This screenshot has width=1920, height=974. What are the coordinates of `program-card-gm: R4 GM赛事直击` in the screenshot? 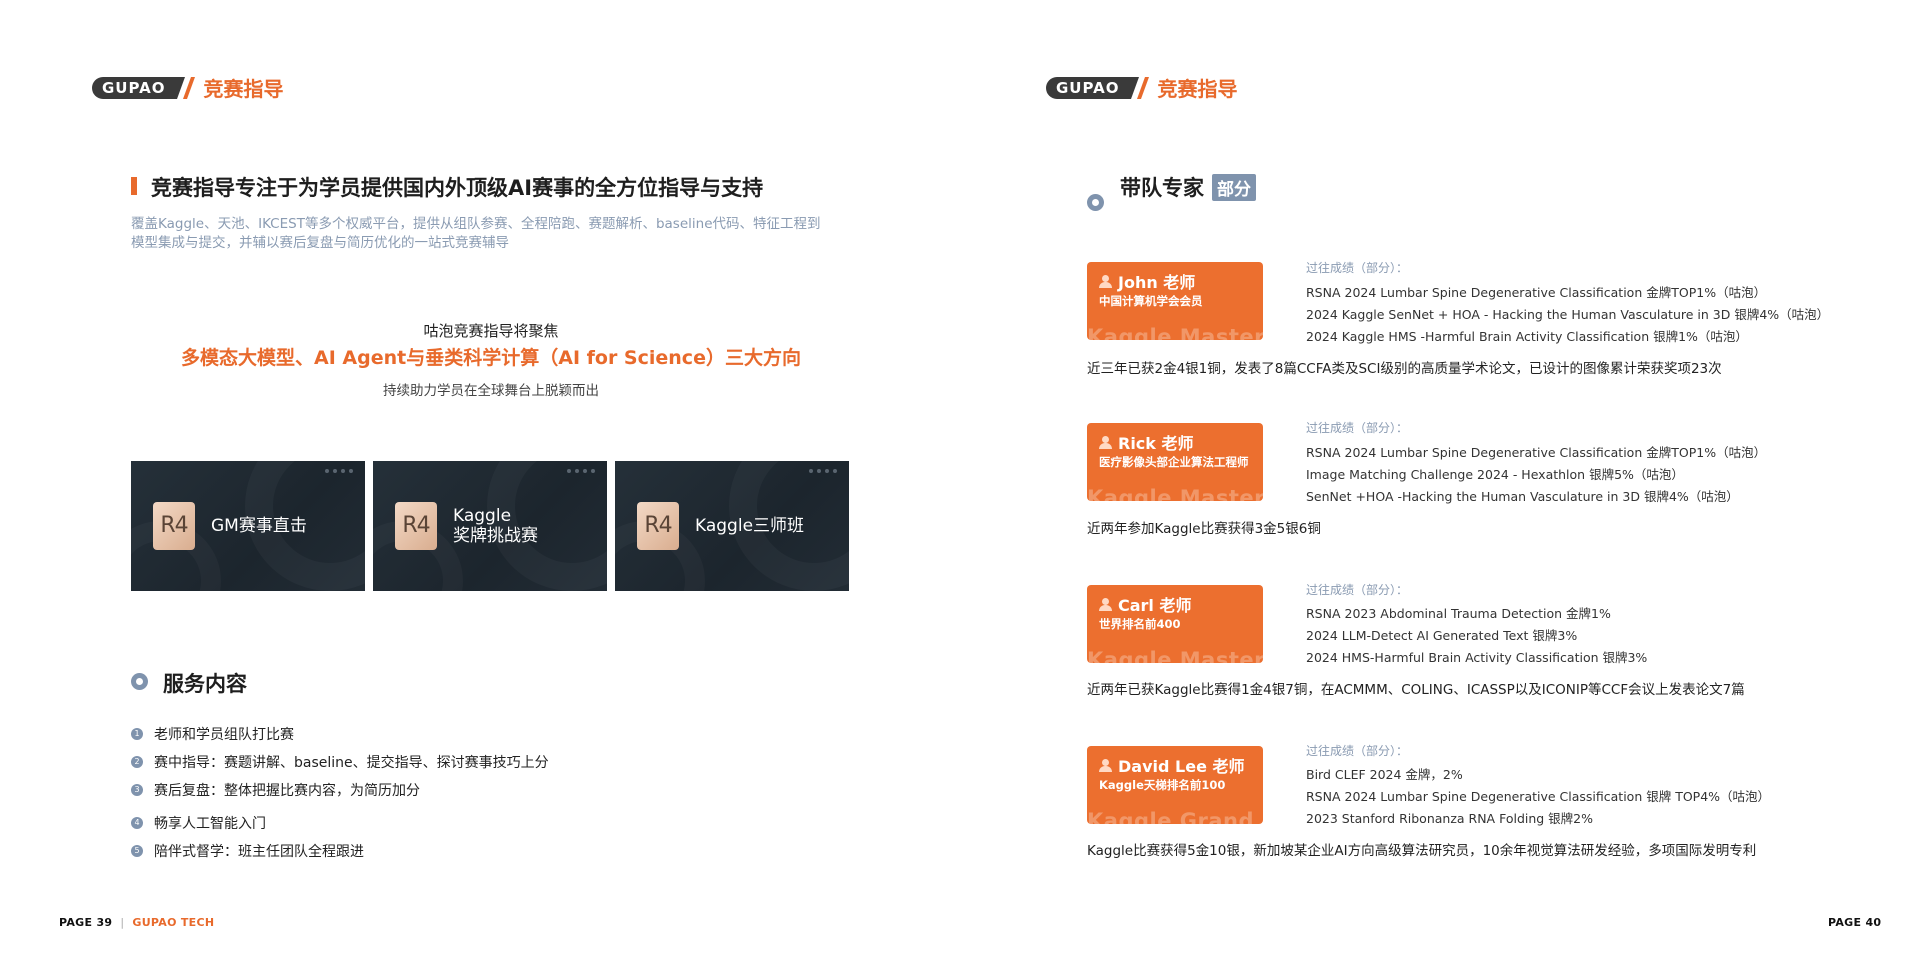 It's located at (248, 526).